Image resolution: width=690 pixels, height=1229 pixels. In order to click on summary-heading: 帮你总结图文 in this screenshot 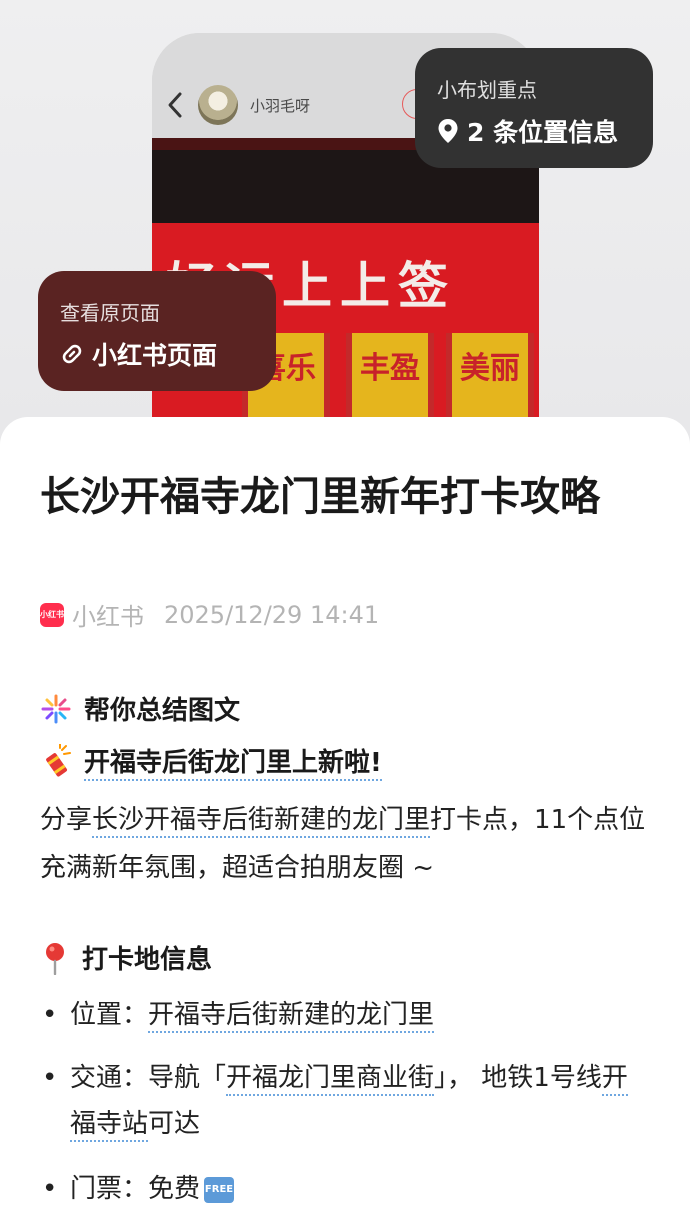, I will do `click(140, 708)`.